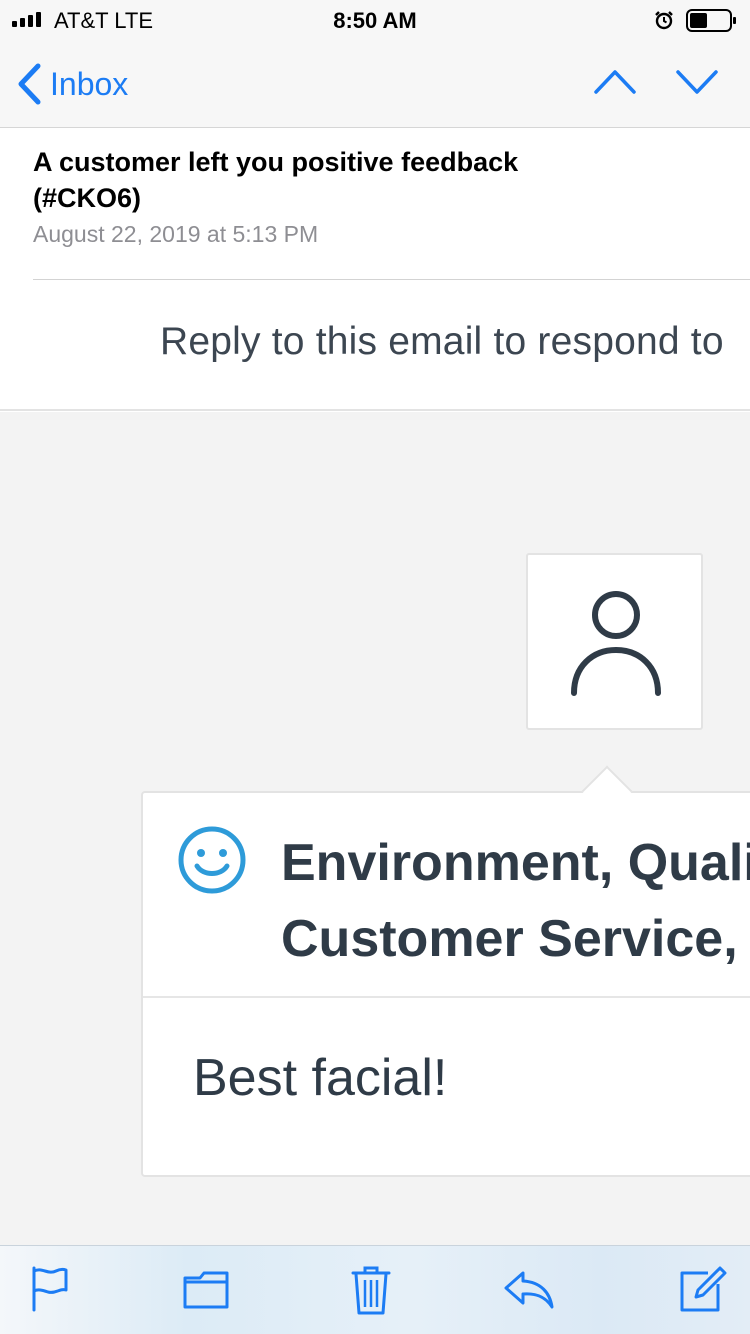 Image resolution: width=750 pixels, height=1334 pixels. What do you see at coordinates (206, 1290) in the screenshot?
I see `folder-icon` at bounding box center [206, 1290].